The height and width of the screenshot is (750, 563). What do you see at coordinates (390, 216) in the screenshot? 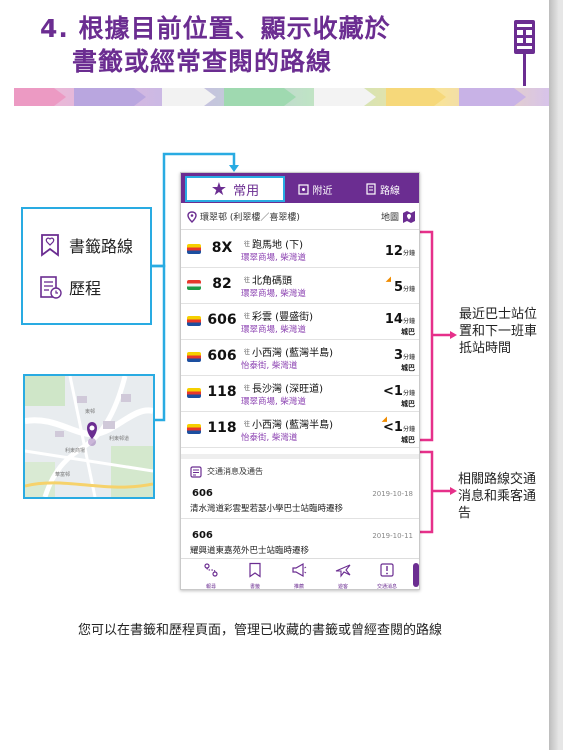
I see `map-button-label: 地圖` at bounding box center [390, 216].